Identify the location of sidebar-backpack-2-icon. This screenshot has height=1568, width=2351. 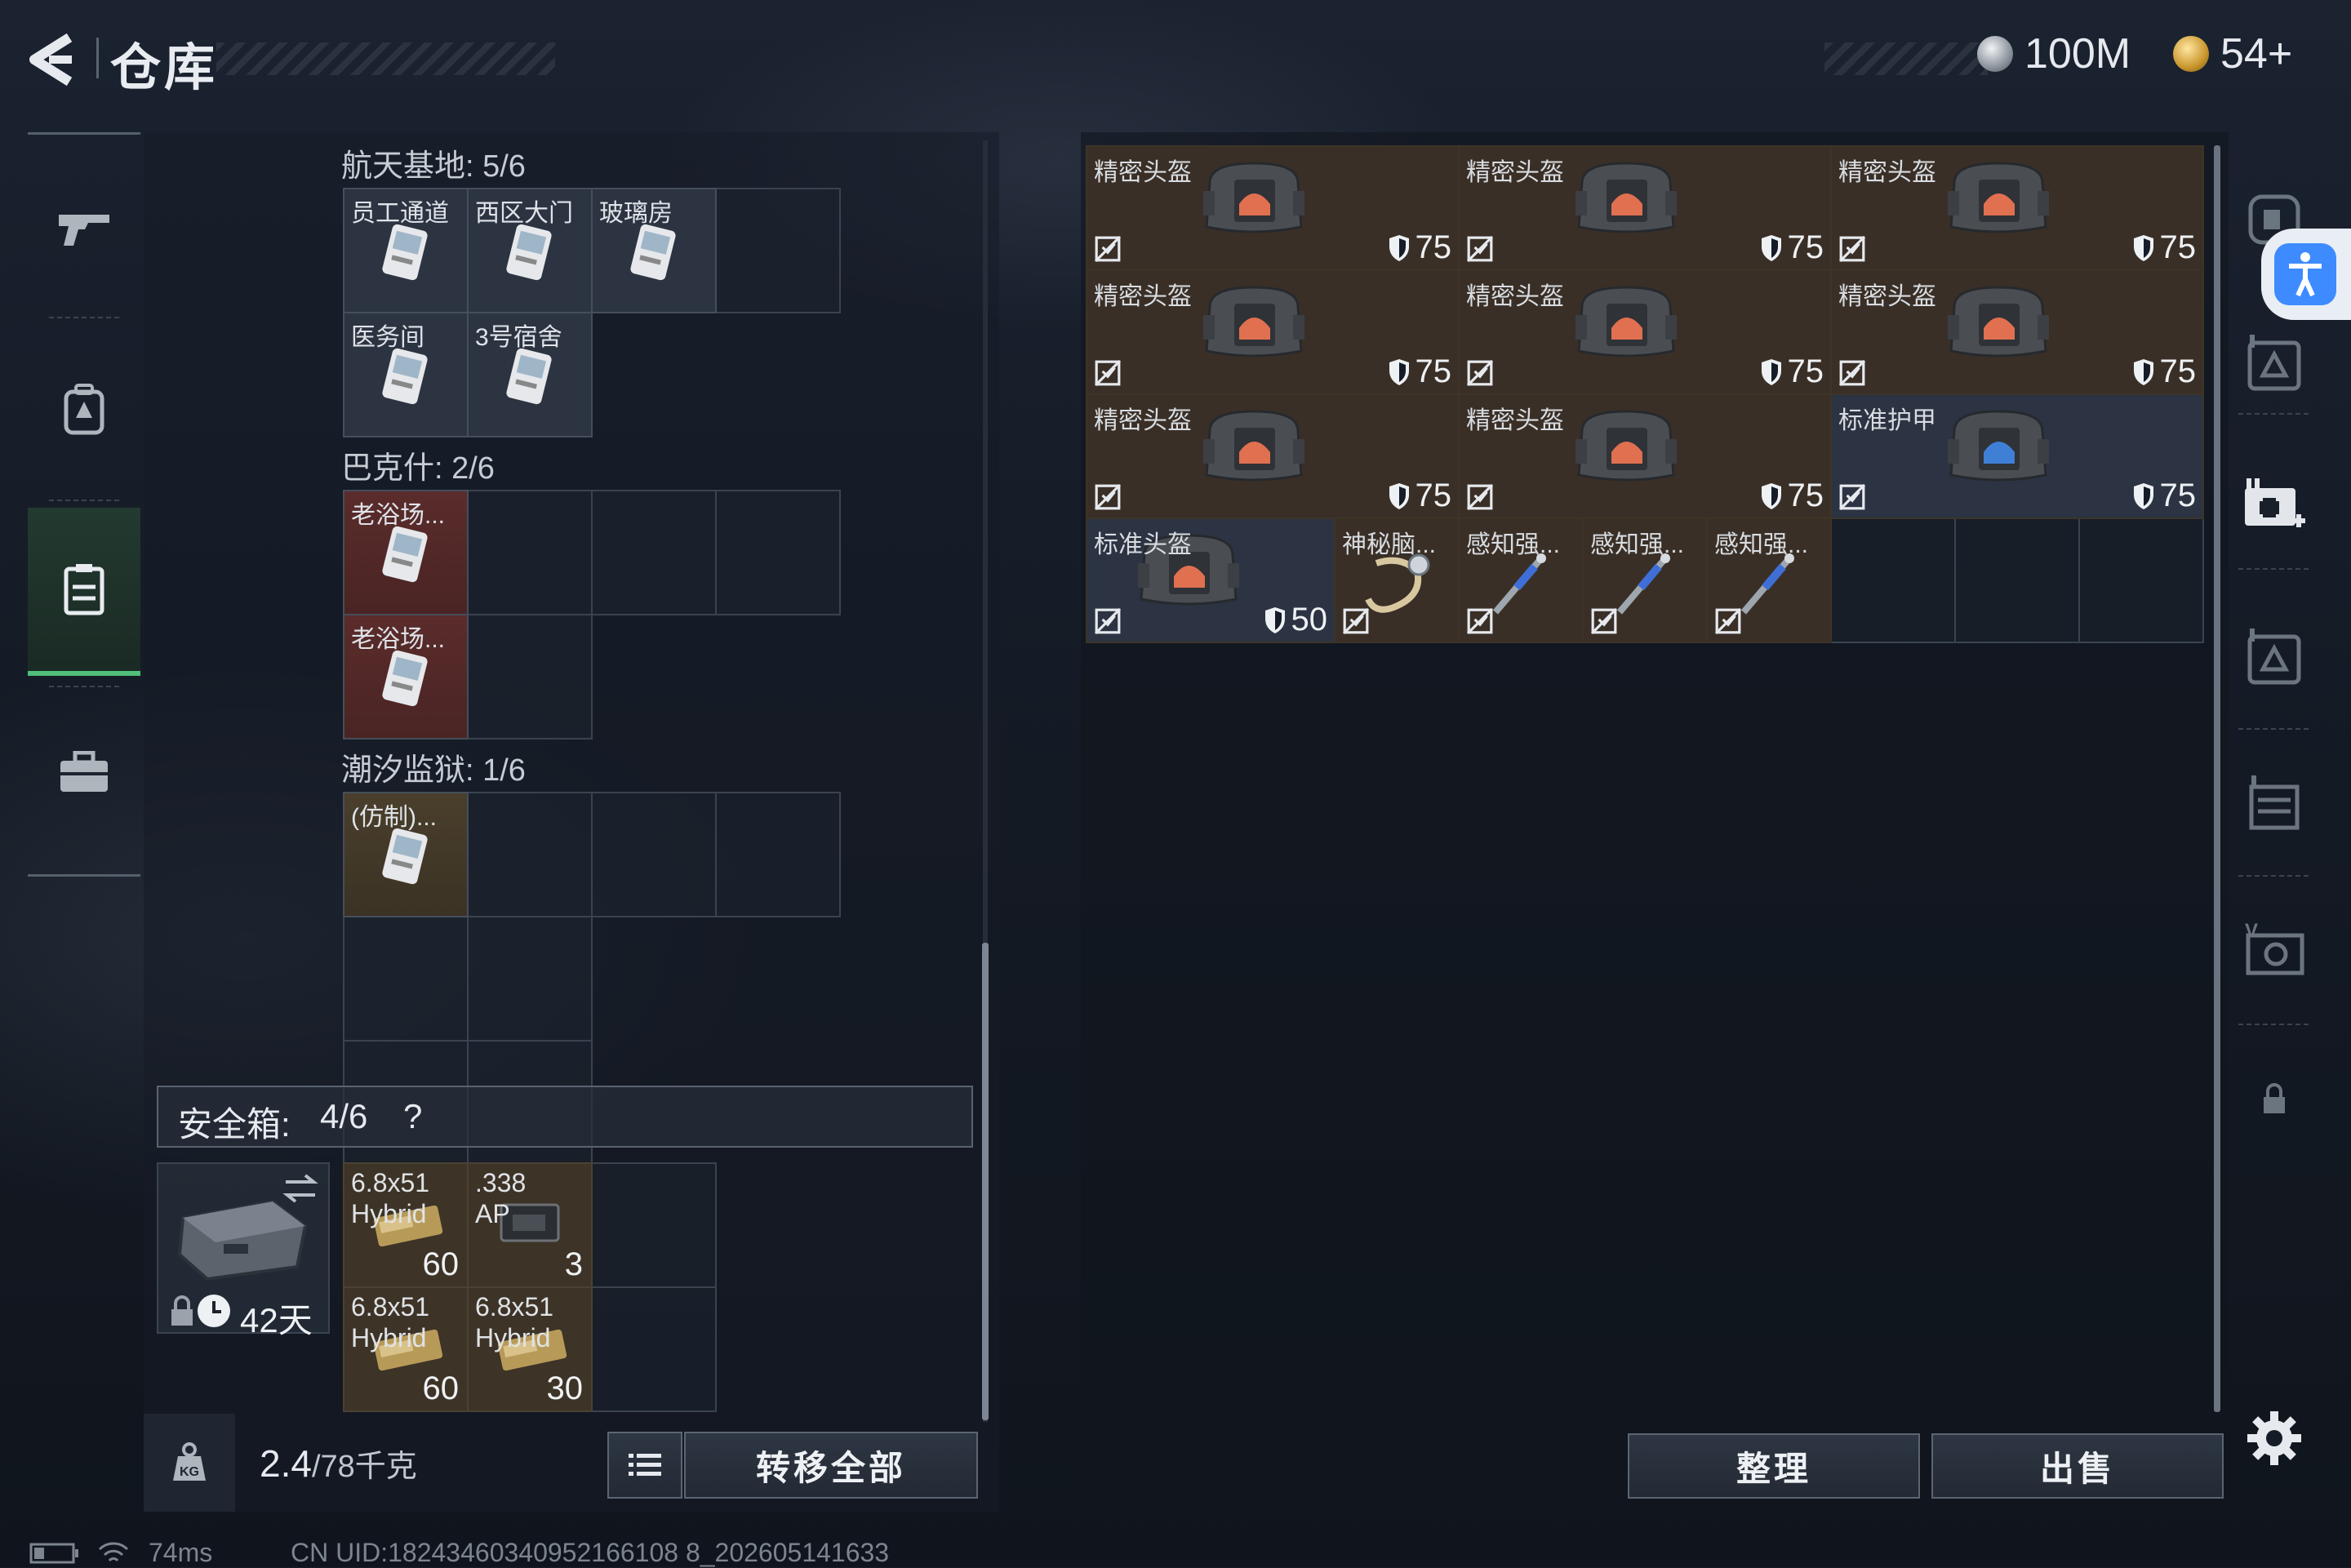
(2274, 657).